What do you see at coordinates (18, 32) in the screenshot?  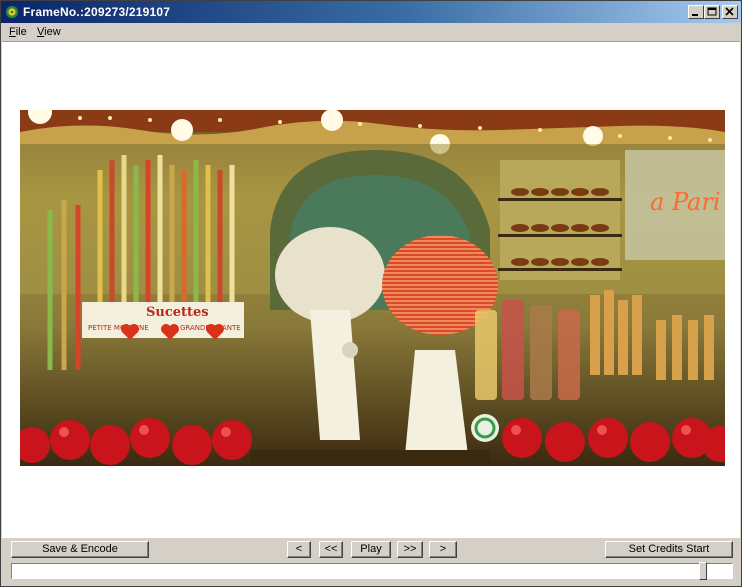 I see `menu-file: File` at bounding box center [18, 32].